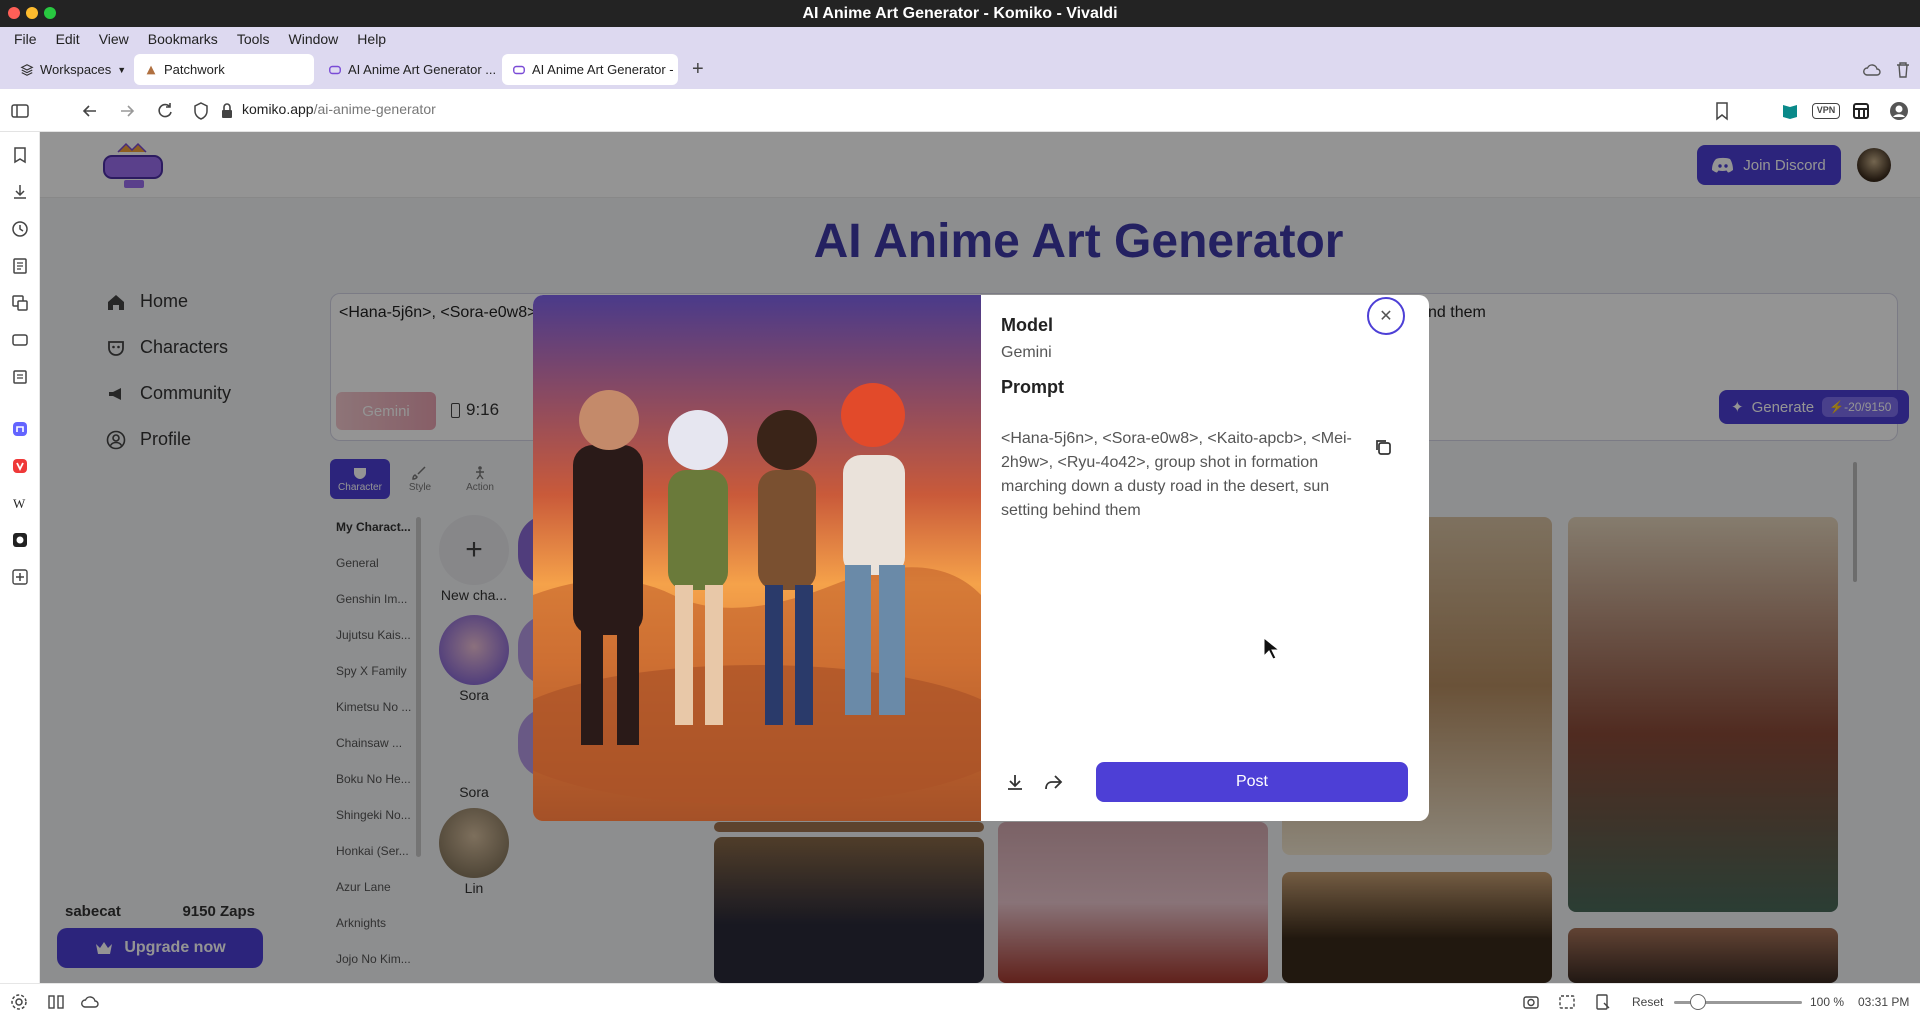 The height and width of the screenshot is (1020, 1920). Describe the element at coordinates (757, 602) in the screenshot. I see `anime-group-illustration` at that location.